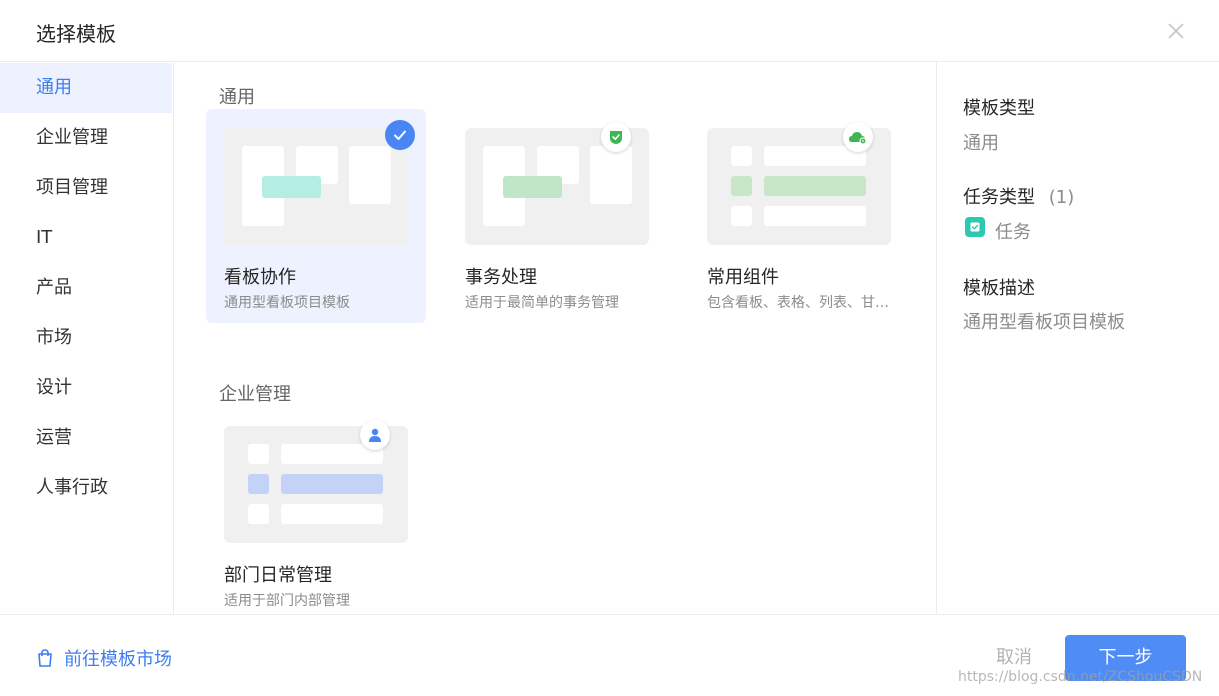 This screenshot has height=696, width=1219. I want to click on user-icon, so click(375, 435).